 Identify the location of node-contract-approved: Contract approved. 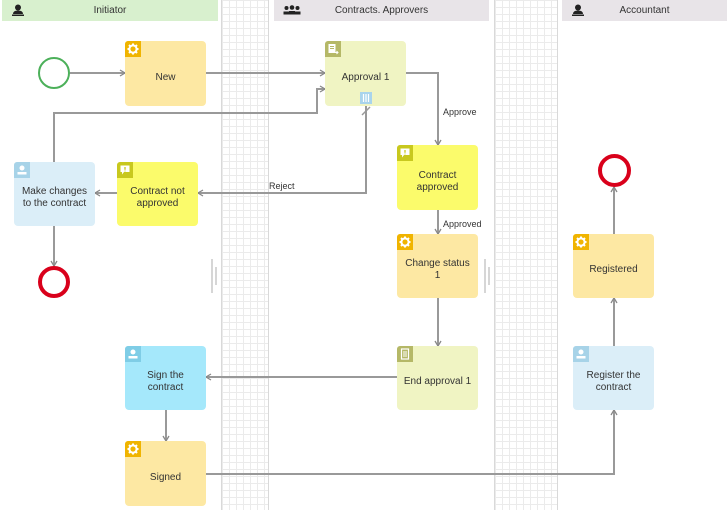
(437, 177).